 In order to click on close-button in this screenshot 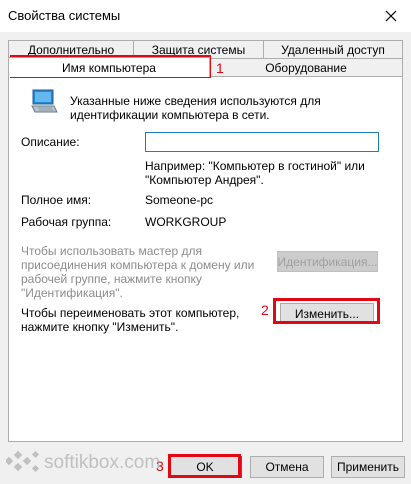, I will do `click(391, 16)`.